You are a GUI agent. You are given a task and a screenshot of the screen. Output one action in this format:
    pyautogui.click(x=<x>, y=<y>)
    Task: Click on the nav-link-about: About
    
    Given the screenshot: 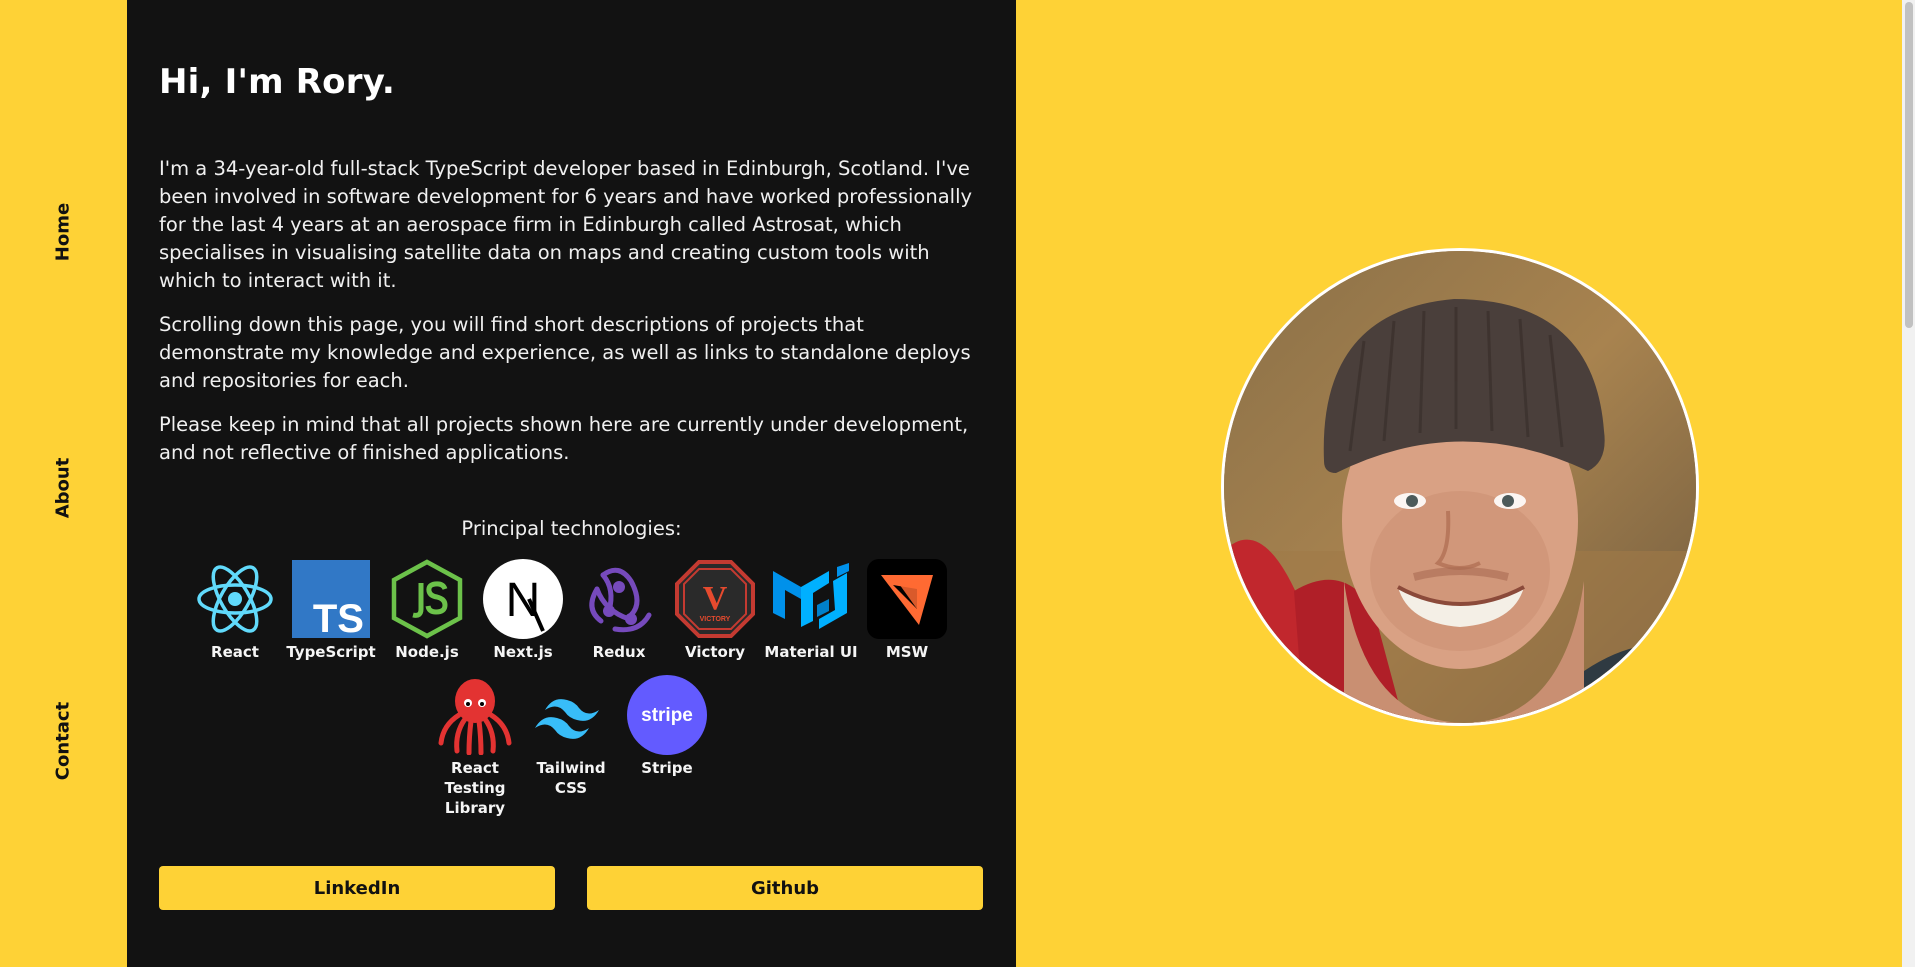 What is the action you would take?
    pyautogui.click(x=63, y=488)
    